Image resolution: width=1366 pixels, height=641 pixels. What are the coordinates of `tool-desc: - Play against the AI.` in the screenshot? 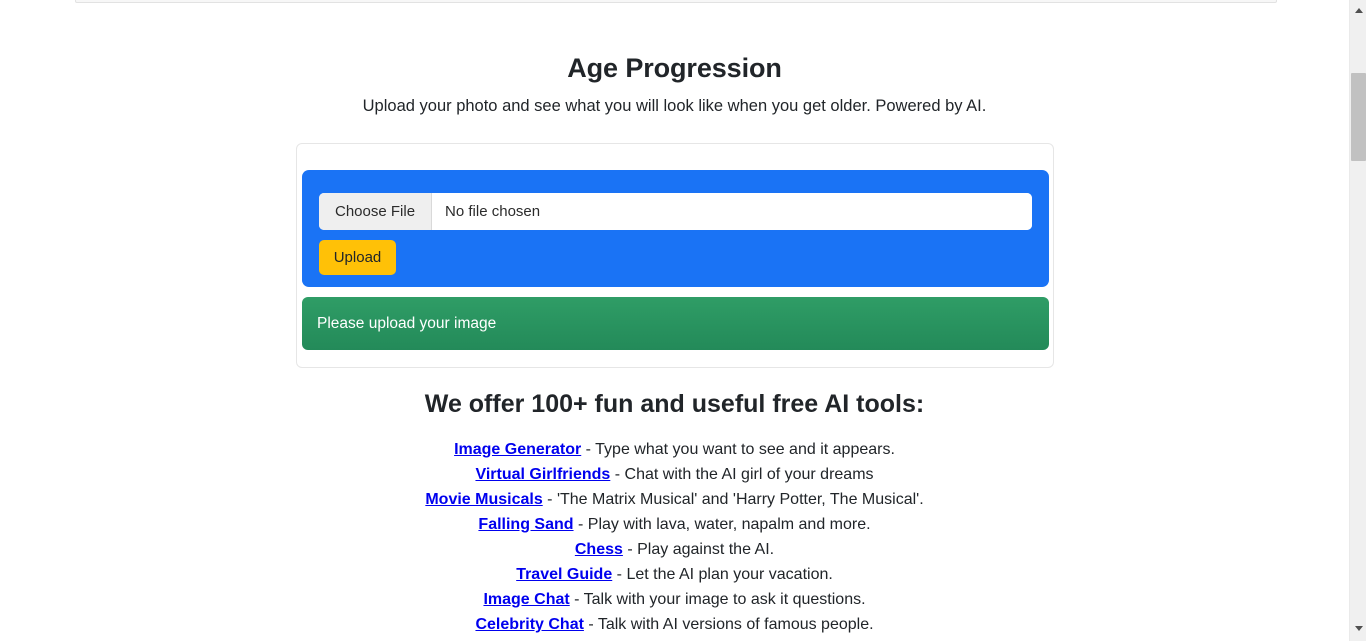 It's located at (698, 549).